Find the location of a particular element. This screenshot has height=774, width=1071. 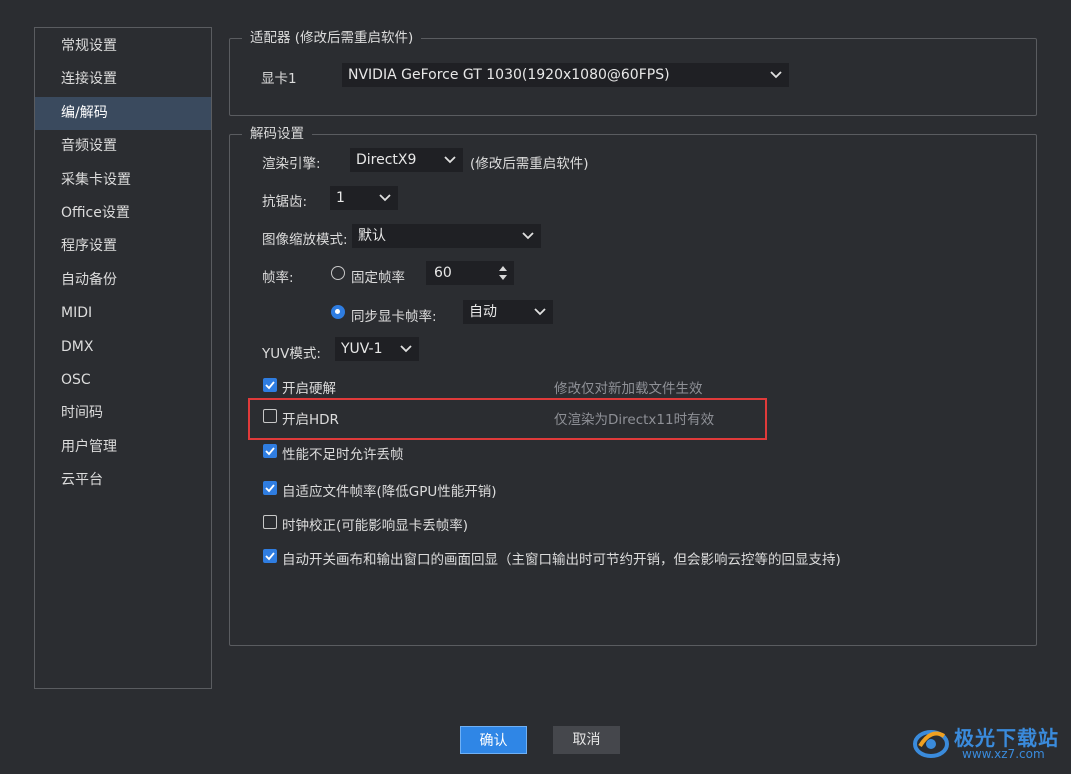

antialias-value: 1 is located at coordinates (340, 198).